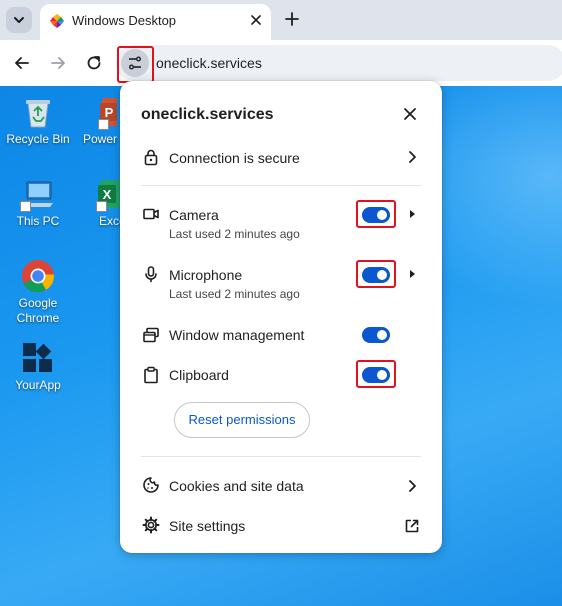 The height and width of the screenshot is (606, 562). Describe the element at coordinates (292, 19) in the screenshot. I see `new-tab-icon` at that location.